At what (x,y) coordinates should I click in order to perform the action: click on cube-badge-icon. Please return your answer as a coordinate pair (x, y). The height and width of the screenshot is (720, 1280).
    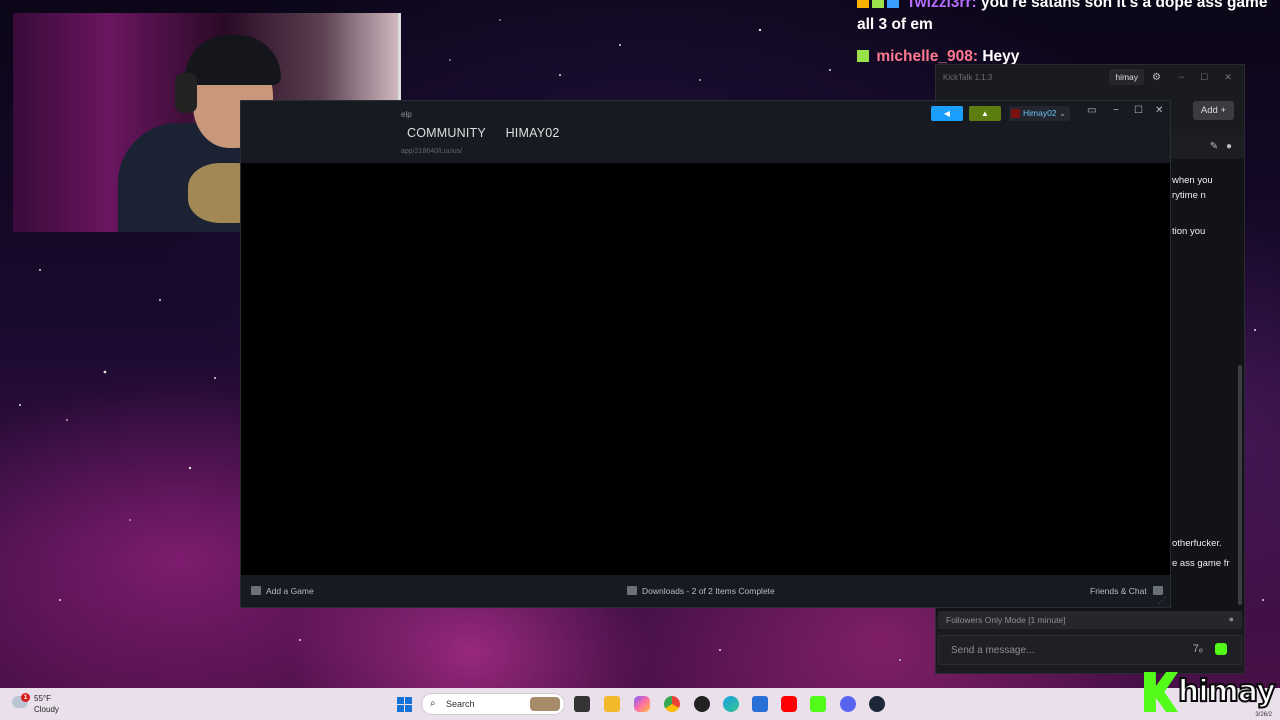
    Looking at the image, I should click on (893, 4).